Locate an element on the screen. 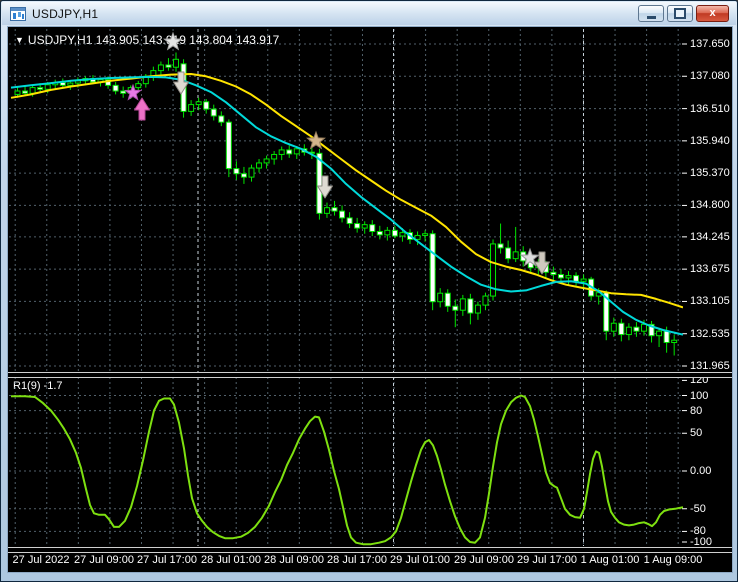 The height and width of the screenshot is (582, 738). indicator-label: R1(9) -1.7 is located at coordinates (38, 386).